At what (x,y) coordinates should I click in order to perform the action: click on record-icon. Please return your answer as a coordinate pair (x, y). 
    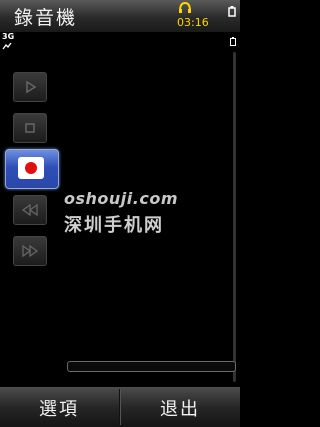
    Looking at the image, I should click on (31, 168).